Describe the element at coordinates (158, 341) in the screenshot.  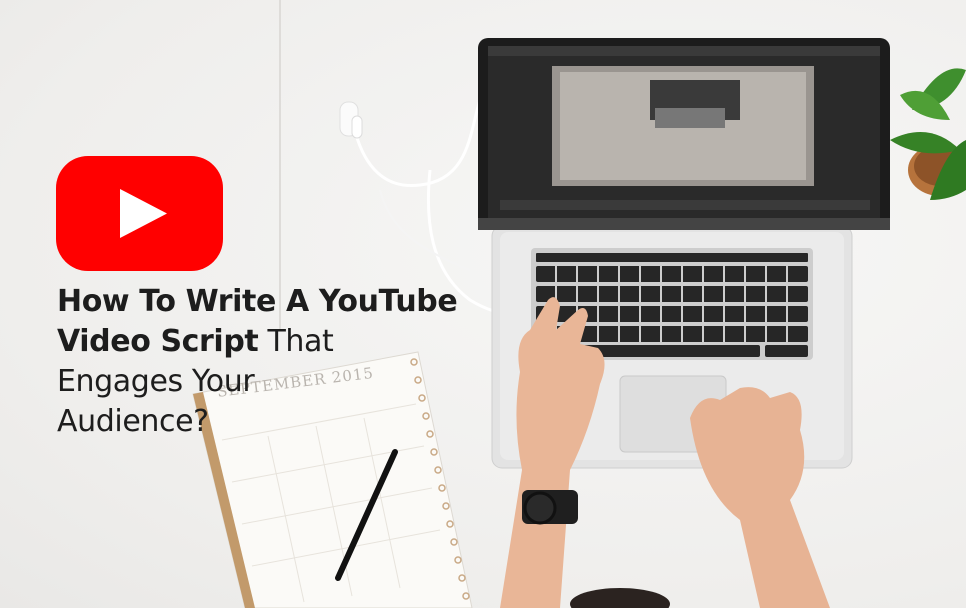
I see `headline-line-2-bold: Video Script` at that location.